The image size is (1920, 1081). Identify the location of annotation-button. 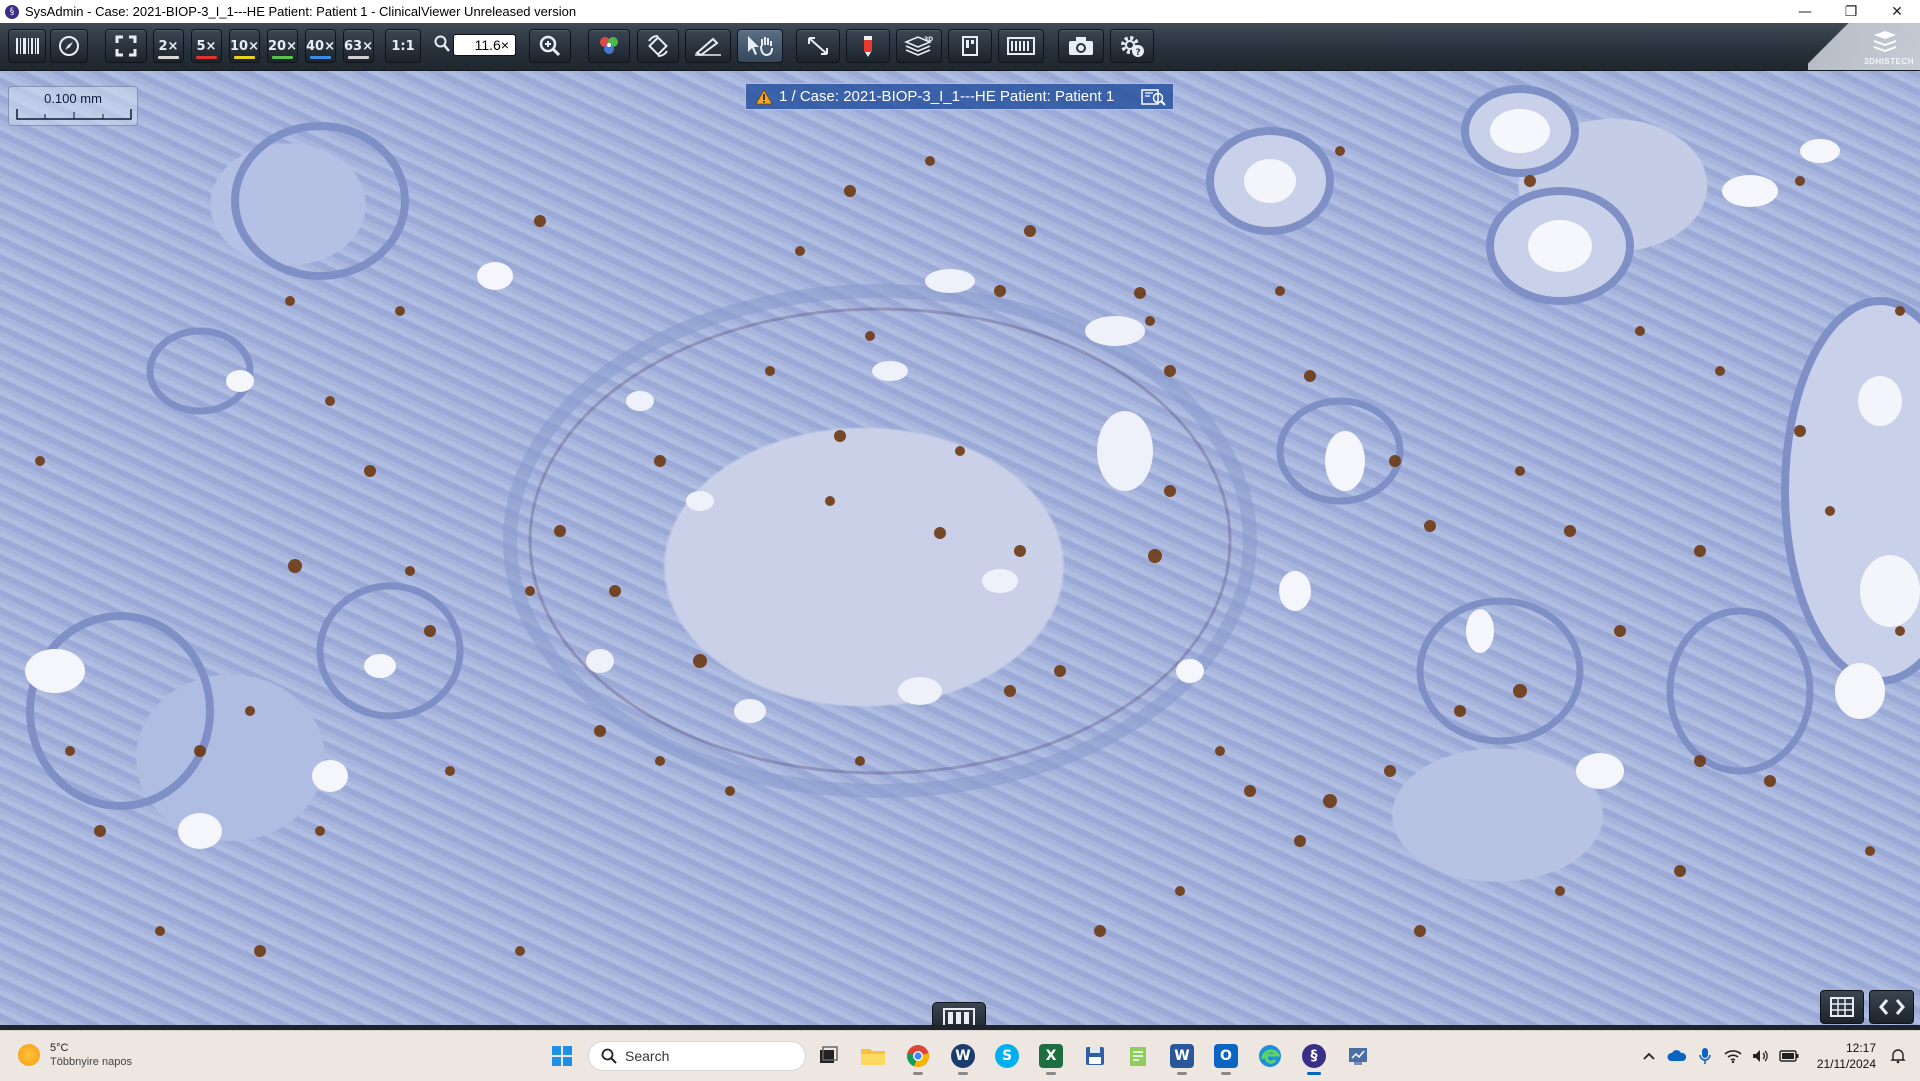
(708, 46).